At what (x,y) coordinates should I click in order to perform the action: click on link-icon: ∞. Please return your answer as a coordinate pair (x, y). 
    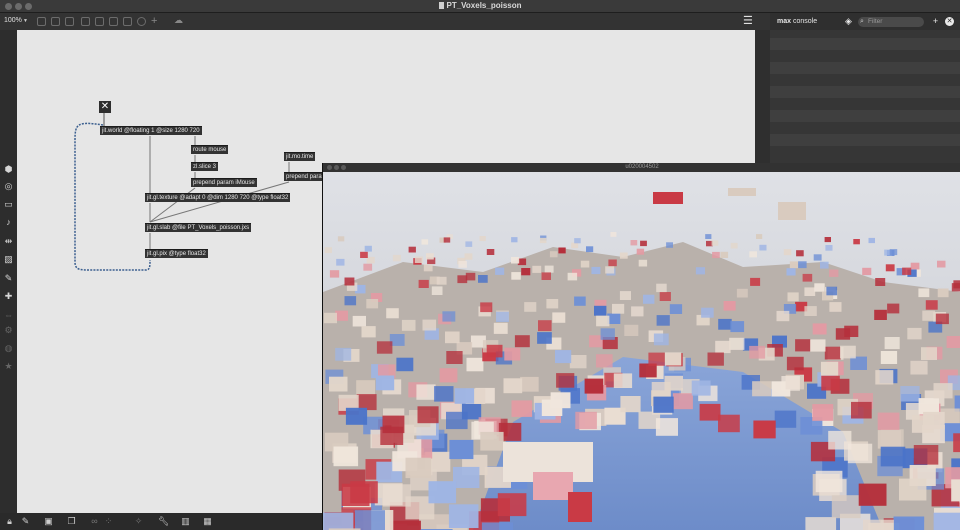
    Looking at the image, I should click on (94, 521).